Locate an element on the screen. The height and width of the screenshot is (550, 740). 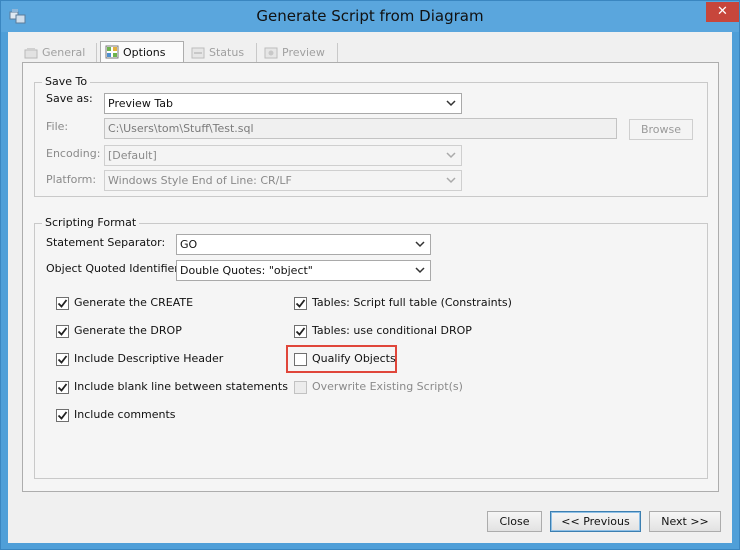
script-full-table-checkbox: Tables: Script full table (Constraints) is located at coordinates (409, 304).